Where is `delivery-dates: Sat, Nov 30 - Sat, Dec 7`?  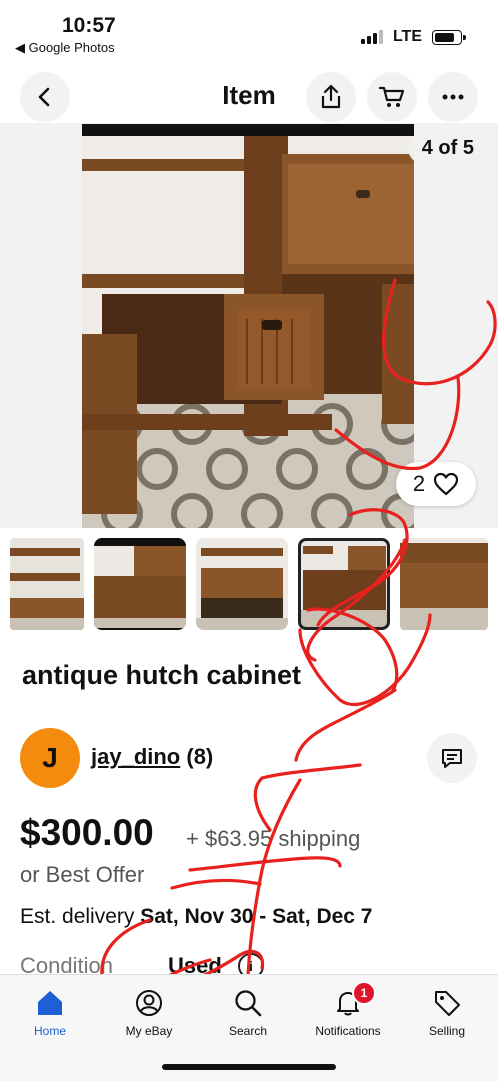 delivery-dates: Sat, Nov 30 - Sat, Dec 7 is located at coordinates (256, 916).